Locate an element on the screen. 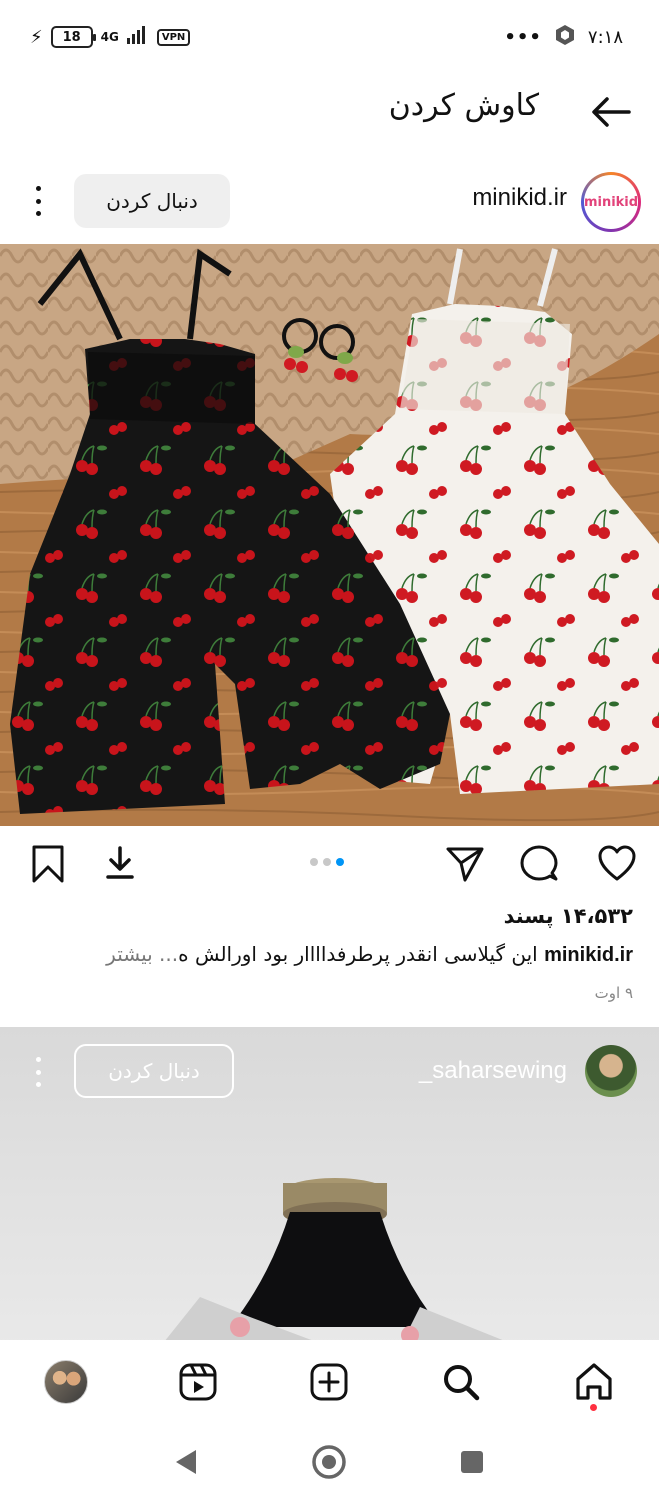 The width and height of the screenshot is (659, 1500). top-header: کاوش کردن is located at coordinates (329, 112).